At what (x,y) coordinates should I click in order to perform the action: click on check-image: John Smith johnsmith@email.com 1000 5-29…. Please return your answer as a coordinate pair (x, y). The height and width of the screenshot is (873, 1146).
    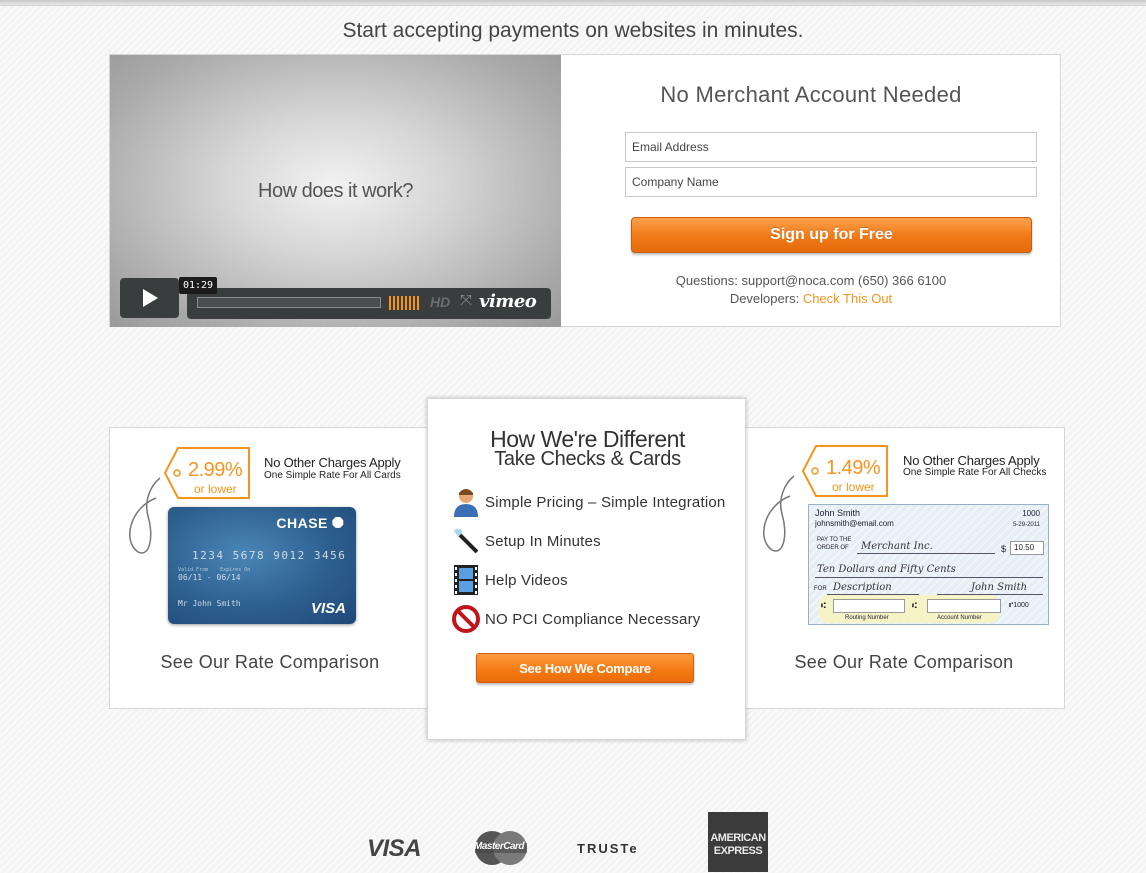
    Looking at the image, I should click on (928, 564).